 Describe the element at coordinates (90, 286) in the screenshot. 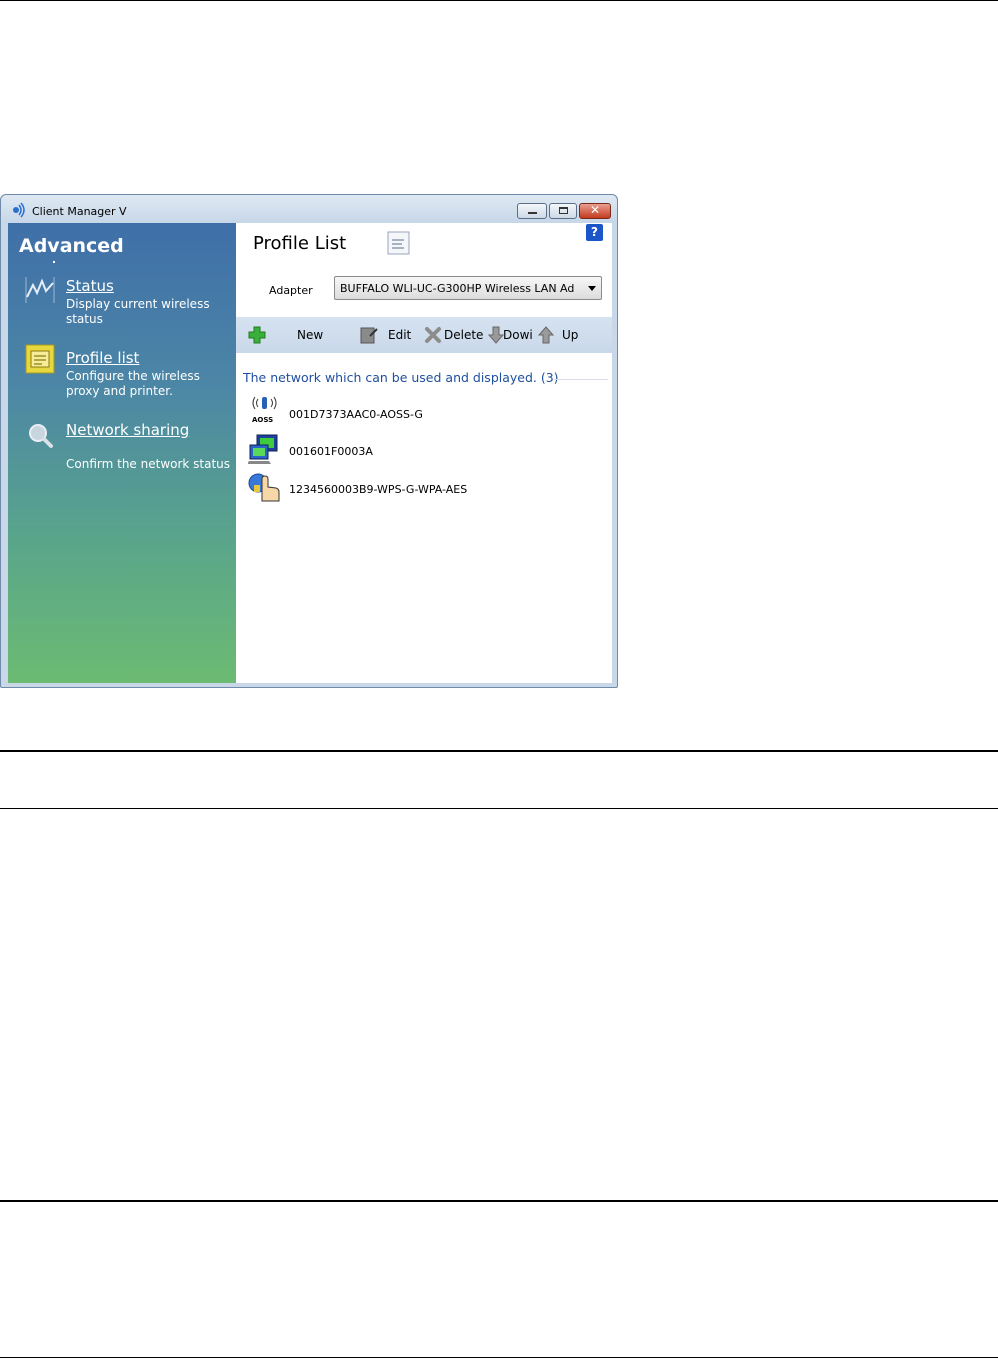

I see `sidebar-item-status: Status` at that location.